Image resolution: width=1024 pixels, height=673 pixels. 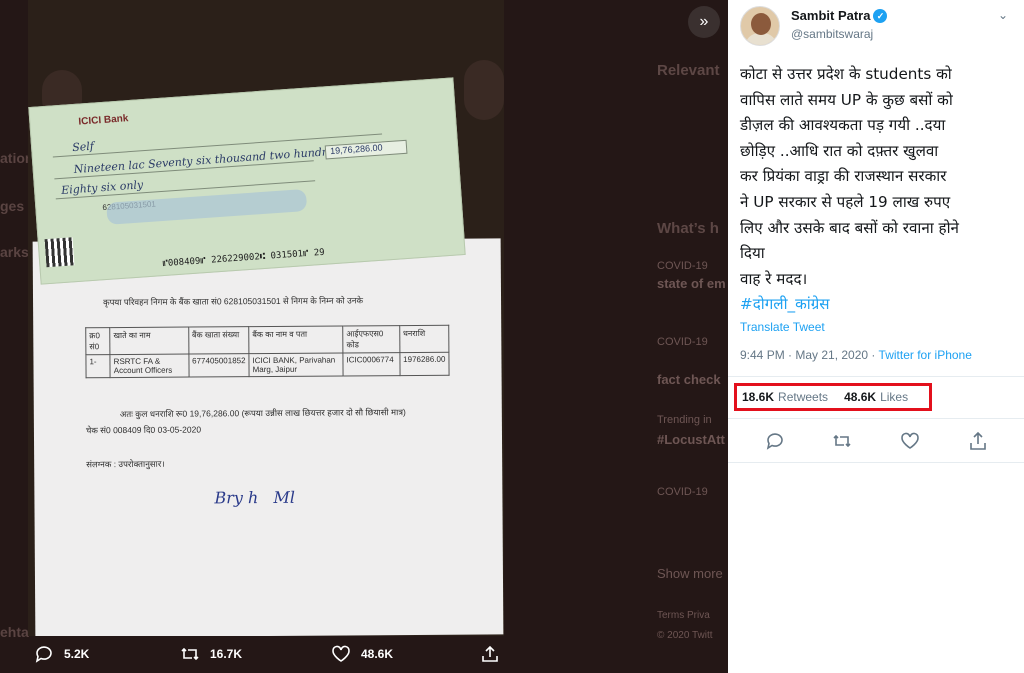 What do you see at coordinates (16, 336) in the screenshot?
I see `left-nav-dimmed: ation ges arks ehta` at bounding box center [16, 336].